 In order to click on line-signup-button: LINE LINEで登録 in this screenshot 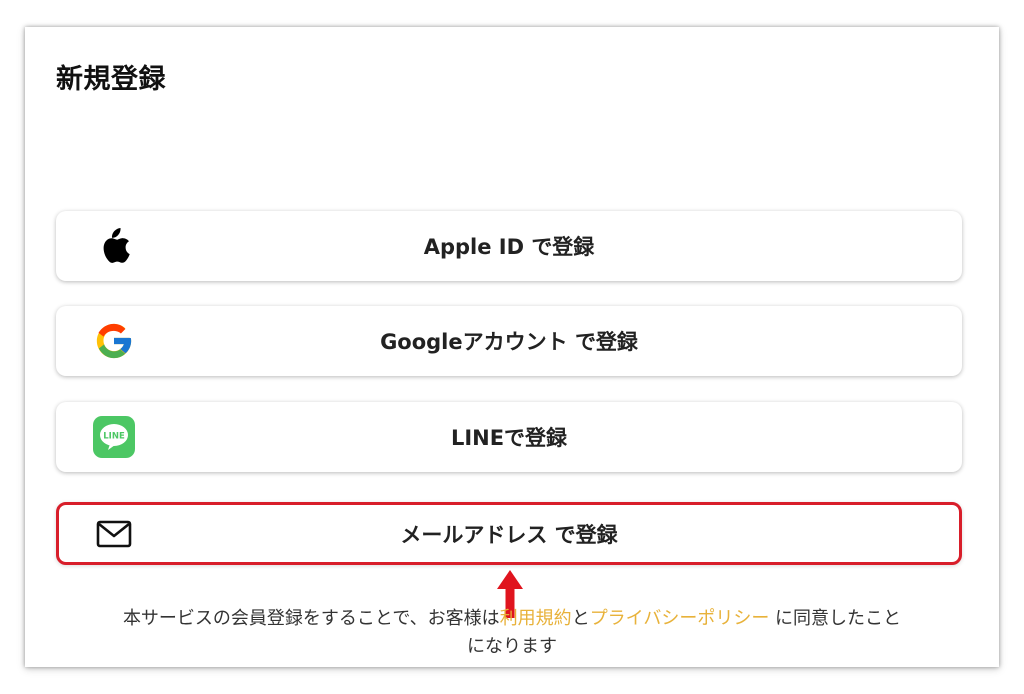, I will do `click(509, 437)`.